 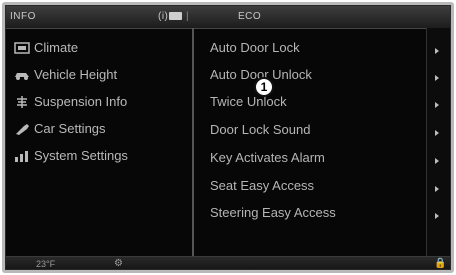 I want to click on sidebar-item-label: Suspension Info, so click(x=81, y=101).